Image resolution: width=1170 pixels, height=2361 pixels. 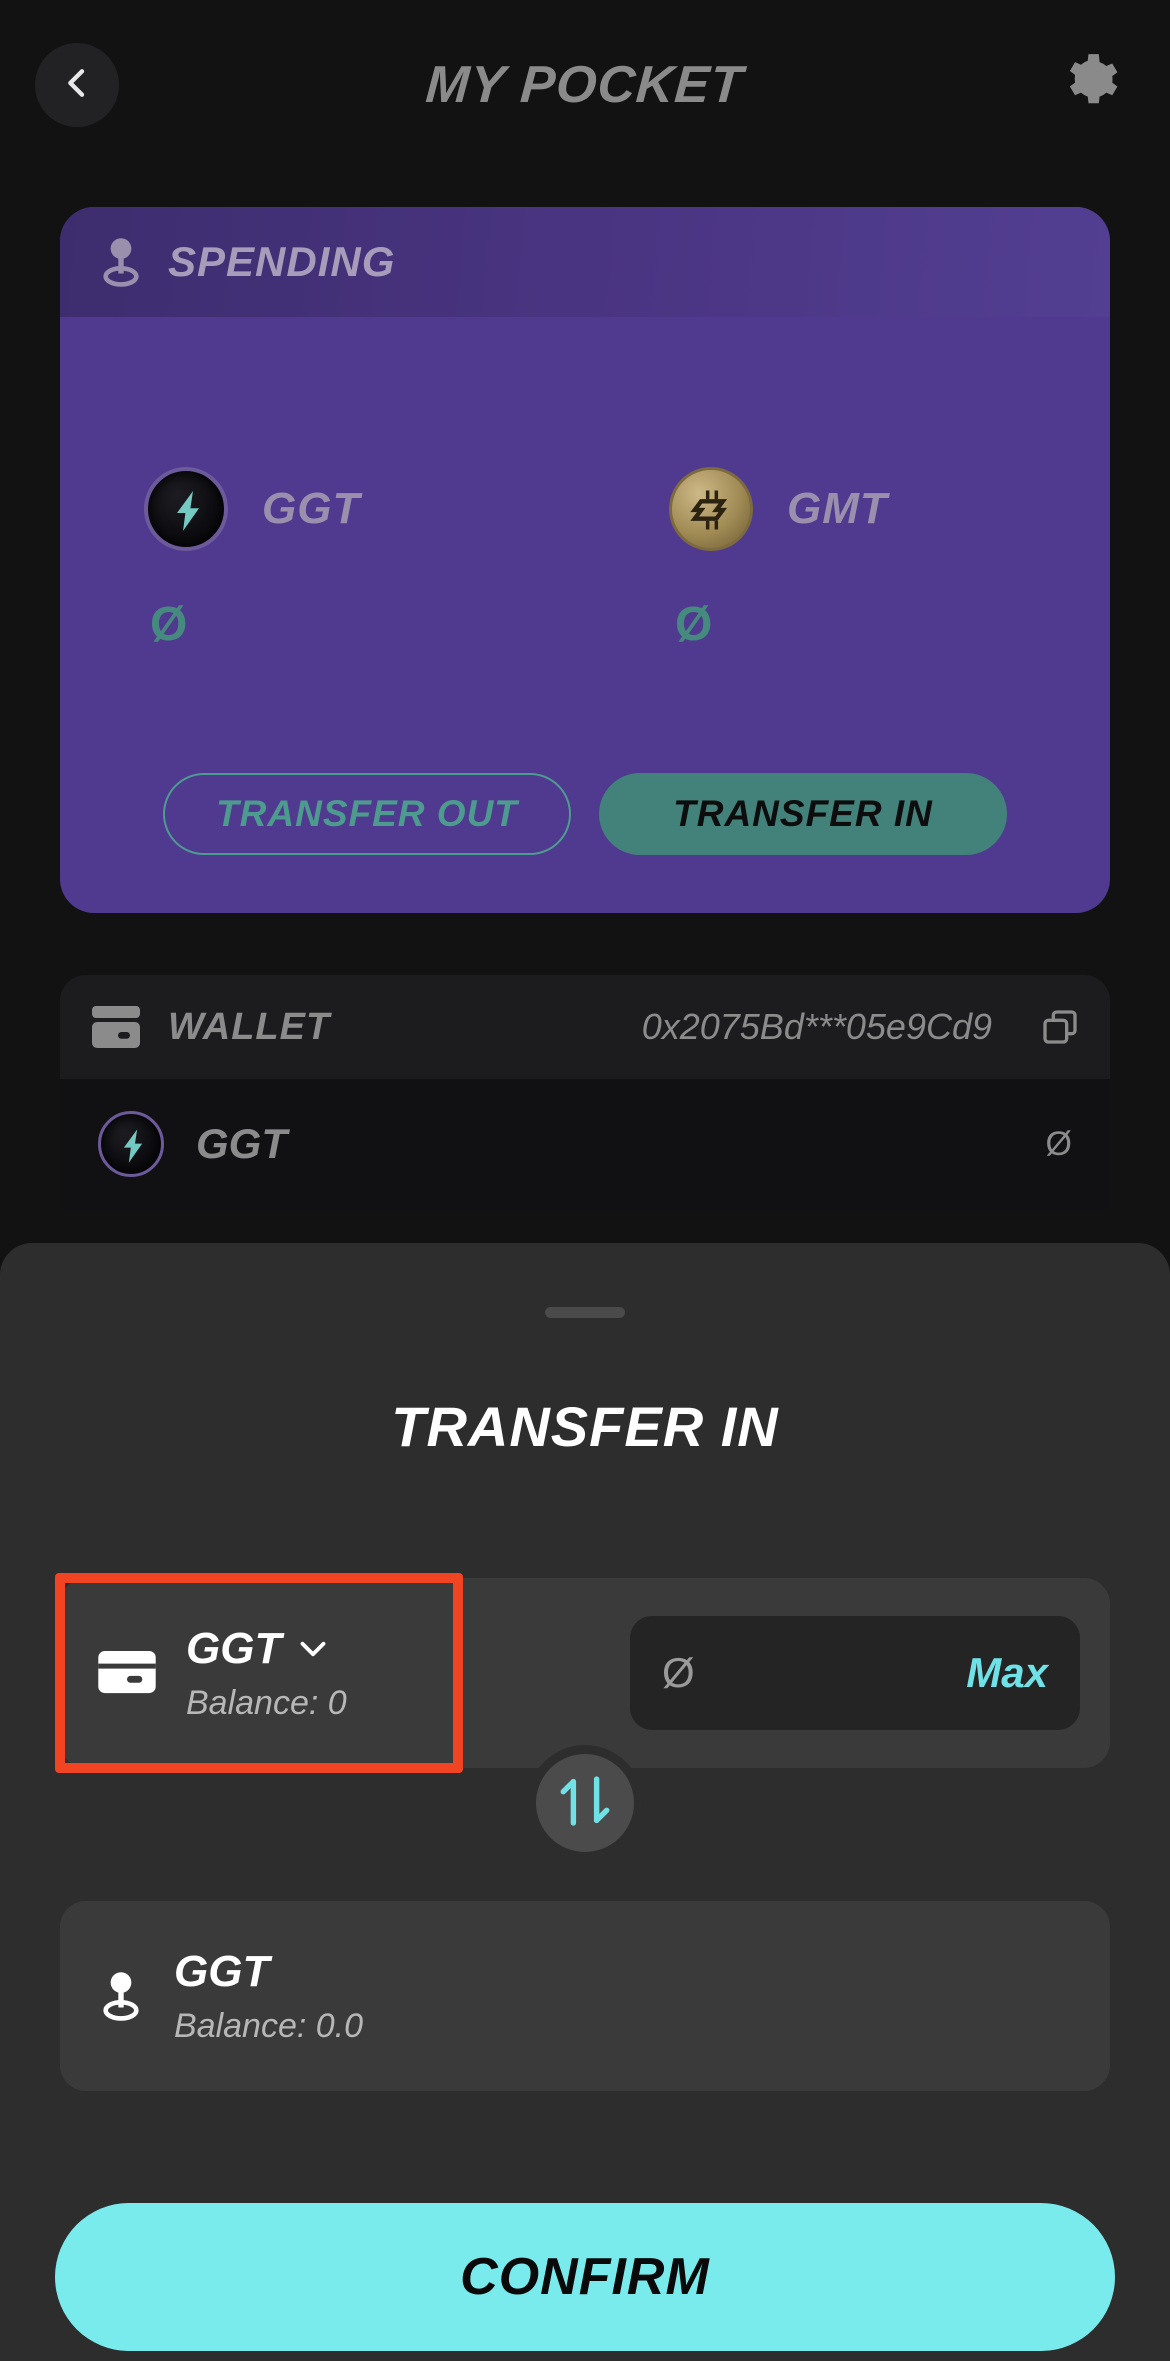 I want to click on to-card: GGT Balance: 0.0, so click(x=585, y=1996).